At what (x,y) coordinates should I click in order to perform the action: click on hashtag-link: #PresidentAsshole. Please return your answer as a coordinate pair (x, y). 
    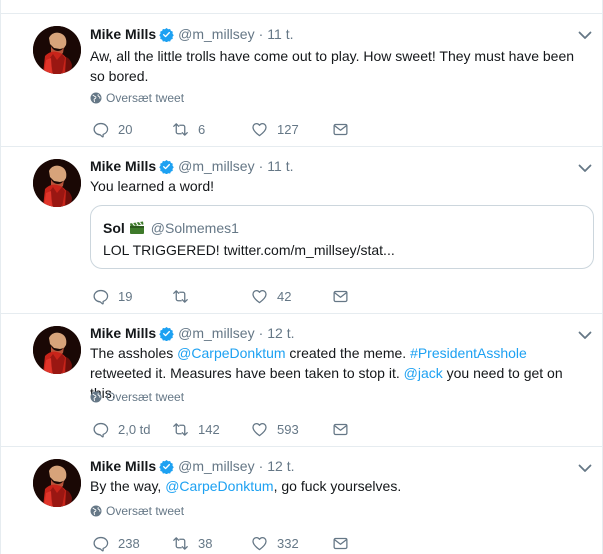
    Looking at the image, I should click on (468, 353).